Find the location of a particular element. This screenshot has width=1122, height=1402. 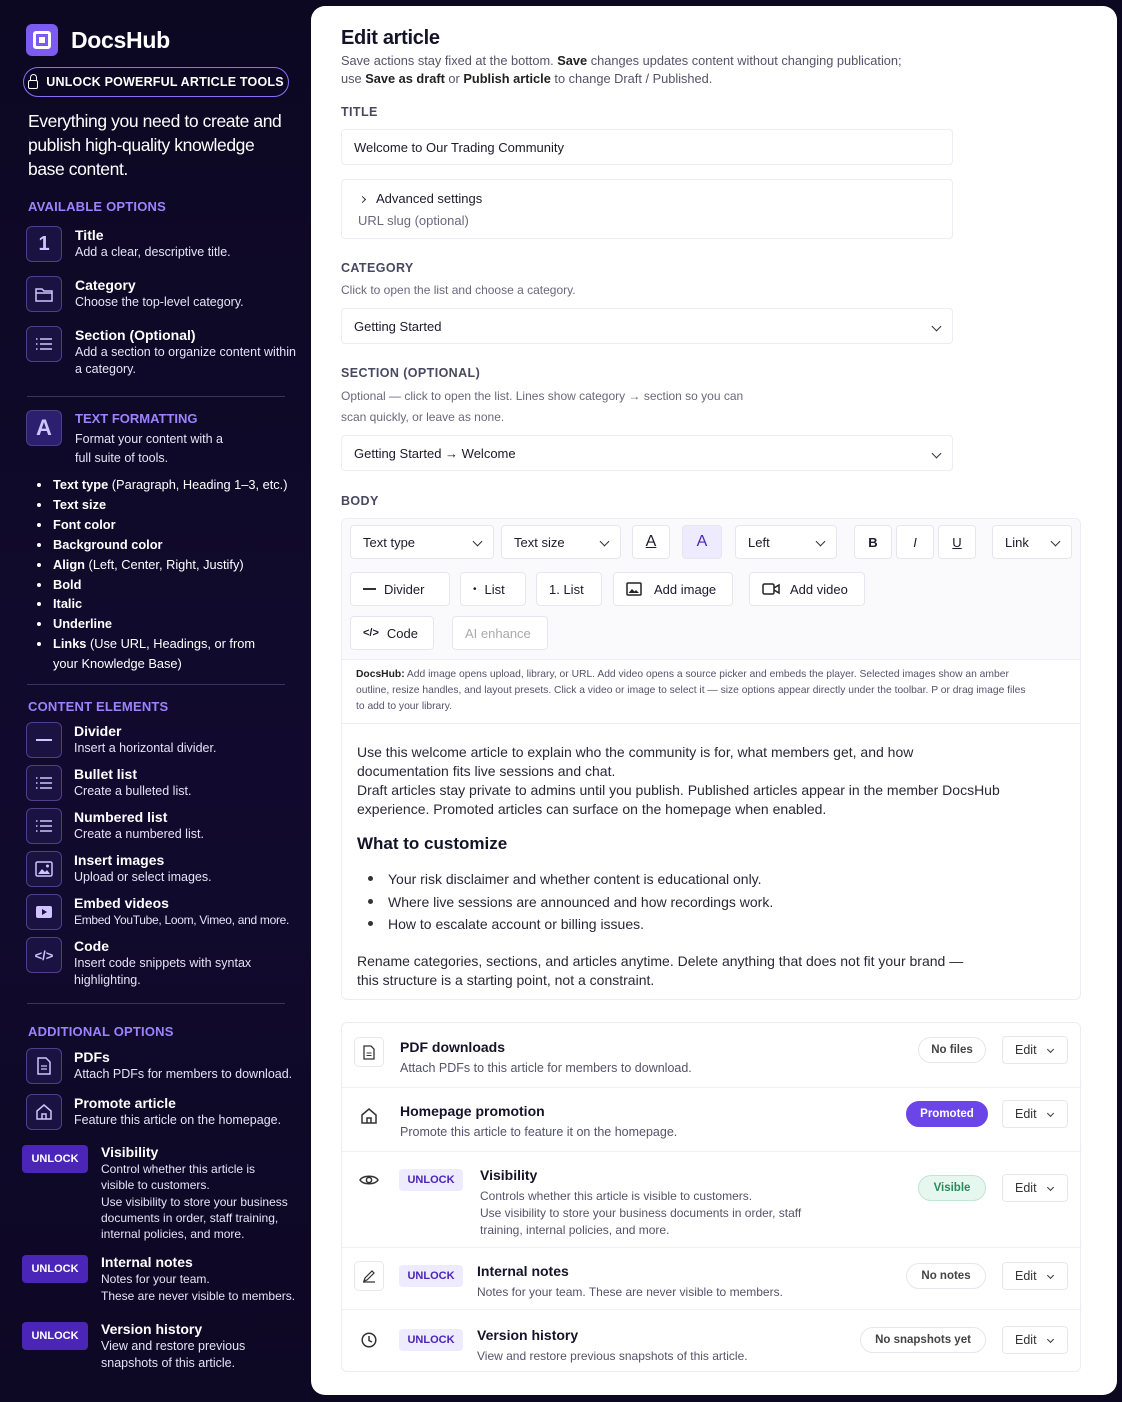

text-type-select: Text type is located at coordinates (422, 542).